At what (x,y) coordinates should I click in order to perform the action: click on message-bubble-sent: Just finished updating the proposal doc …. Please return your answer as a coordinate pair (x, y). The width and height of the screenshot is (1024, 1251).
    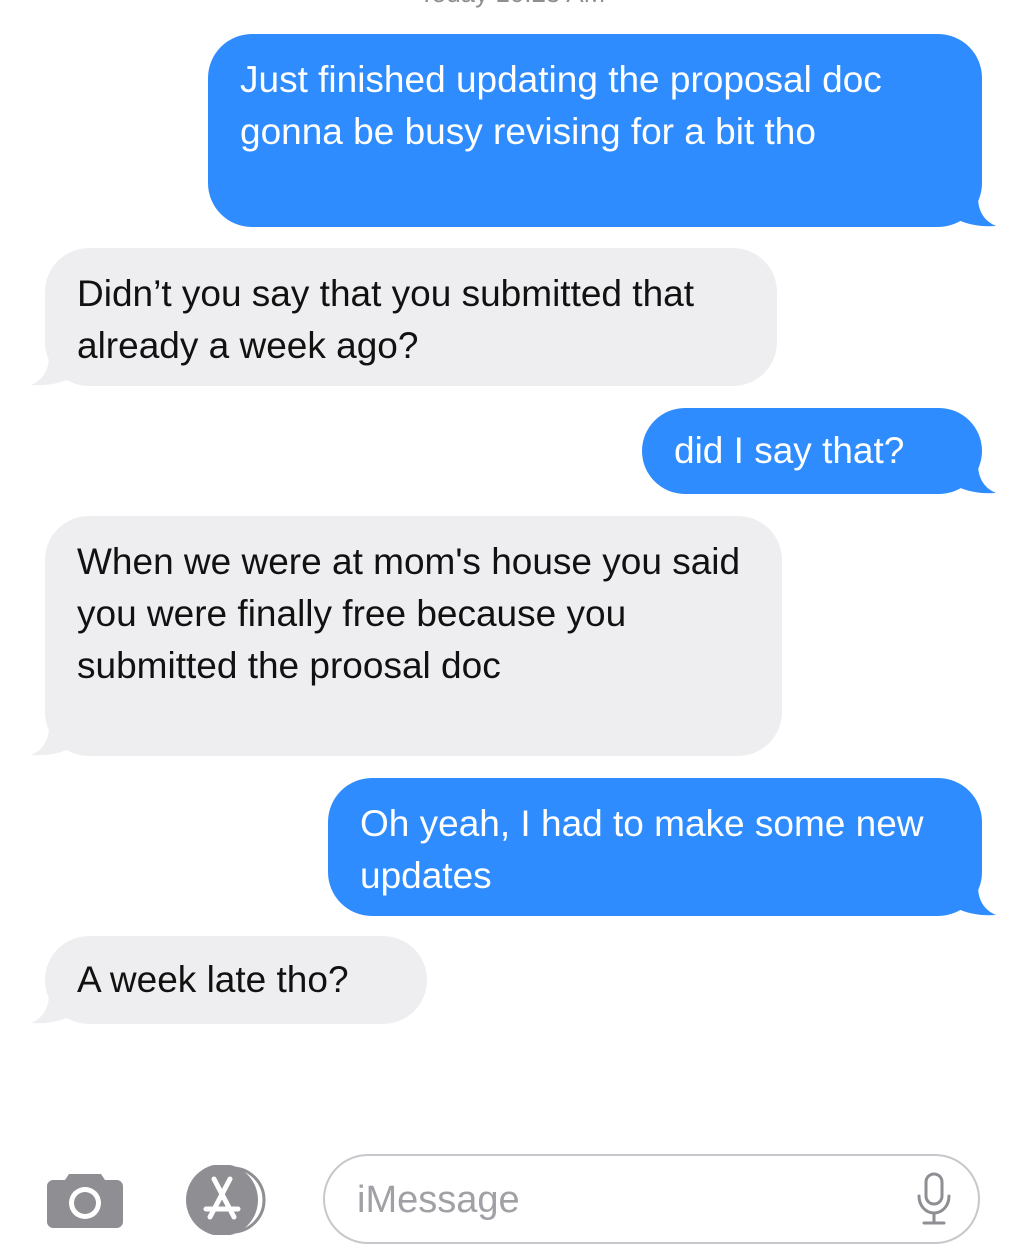
    Looking at the image, I should click on (602, 130).